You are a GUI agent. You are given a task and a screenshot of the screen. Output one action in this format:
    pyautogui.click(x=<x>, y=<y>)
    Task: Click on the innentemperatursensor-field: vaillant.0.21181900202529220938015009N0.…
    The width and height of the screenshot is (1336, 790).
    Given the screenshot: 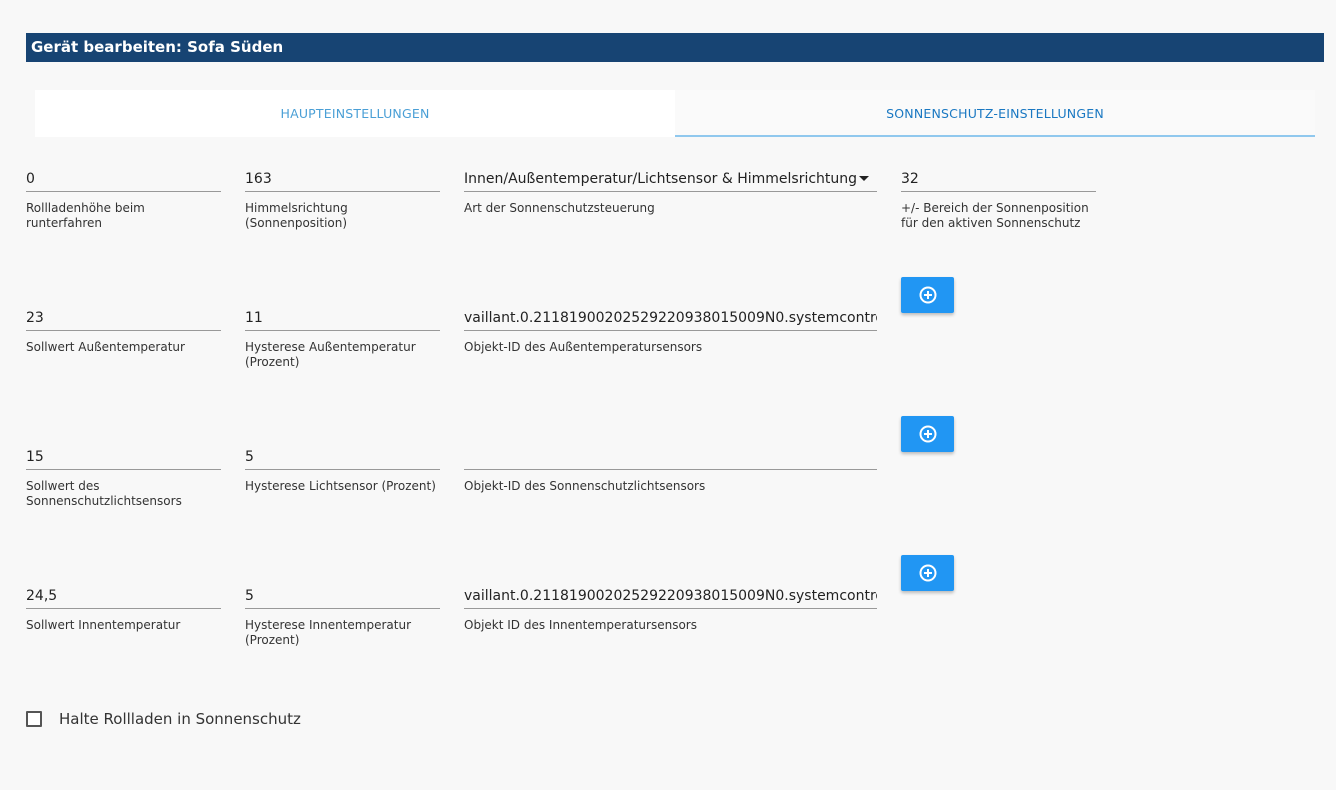 What is the action you would take?
    pyautogui.click(x=670, y=609)
    